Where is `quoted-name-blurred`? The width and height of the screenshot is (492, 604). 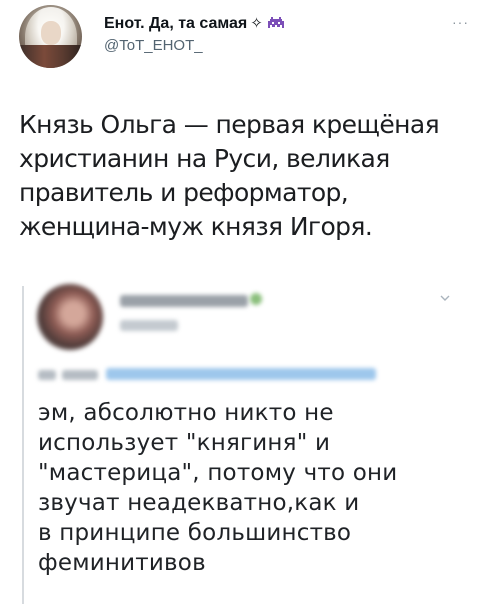 quoted-name-blurred is located at coordinates (184, 301).